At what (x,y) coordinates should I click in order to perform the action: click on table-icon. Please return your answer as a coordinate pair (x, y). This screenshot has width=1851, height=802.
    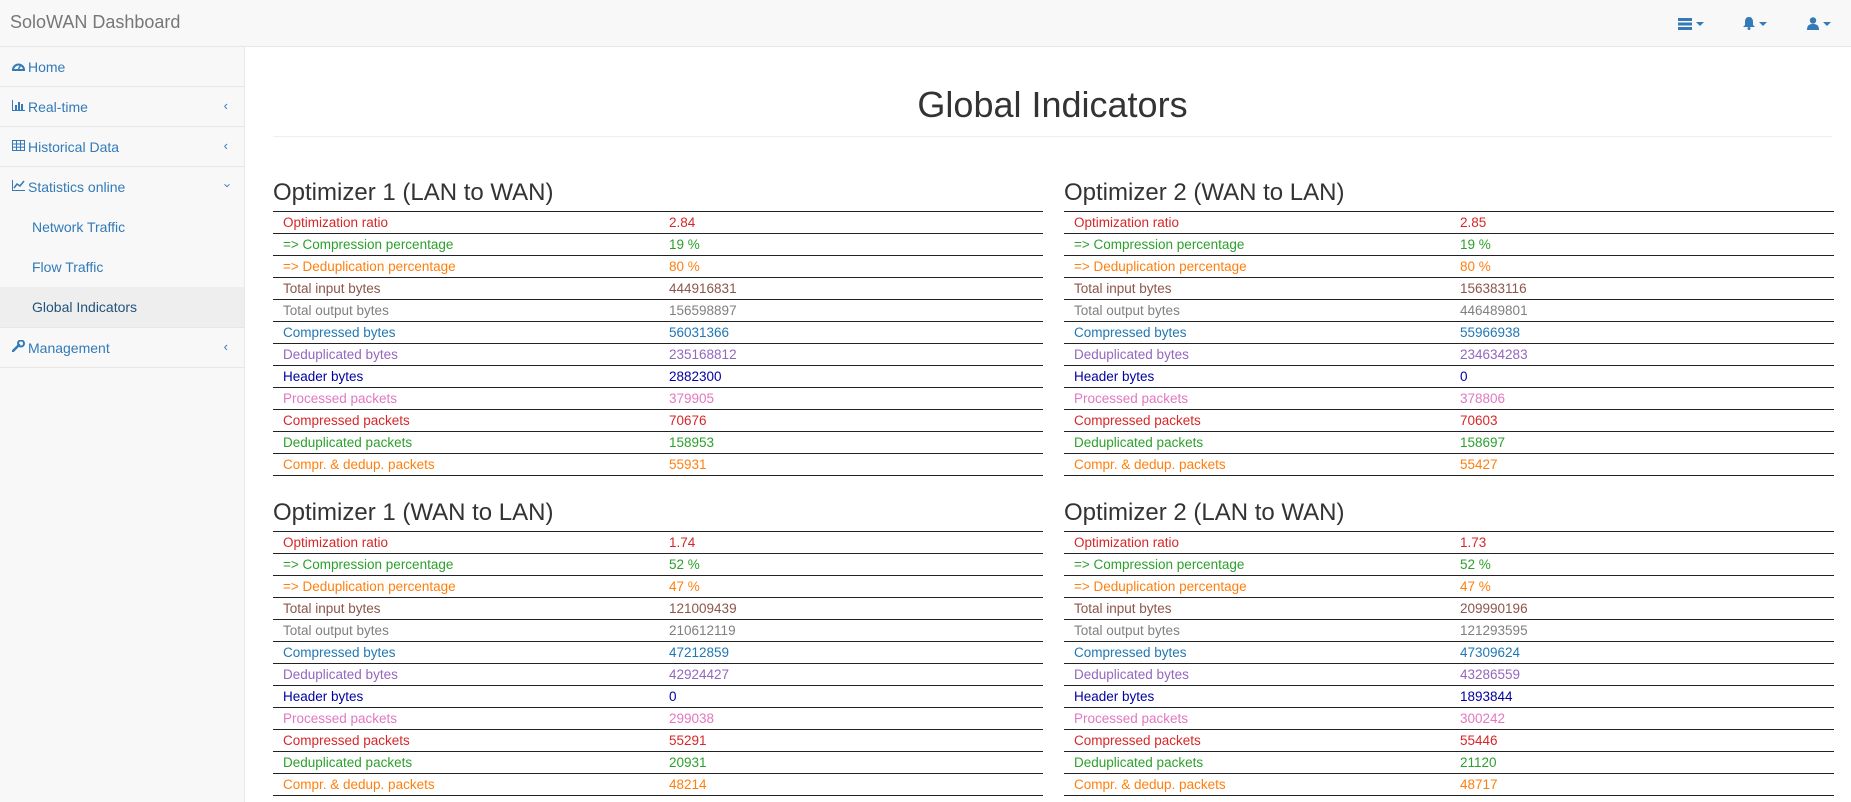
    Looking at the image, I should click on (18, 146).